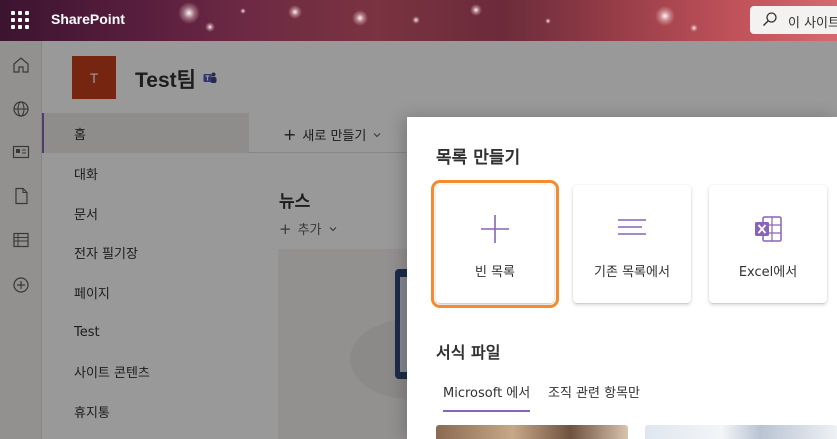  I want to click on plus-icon, so click(495, 229).